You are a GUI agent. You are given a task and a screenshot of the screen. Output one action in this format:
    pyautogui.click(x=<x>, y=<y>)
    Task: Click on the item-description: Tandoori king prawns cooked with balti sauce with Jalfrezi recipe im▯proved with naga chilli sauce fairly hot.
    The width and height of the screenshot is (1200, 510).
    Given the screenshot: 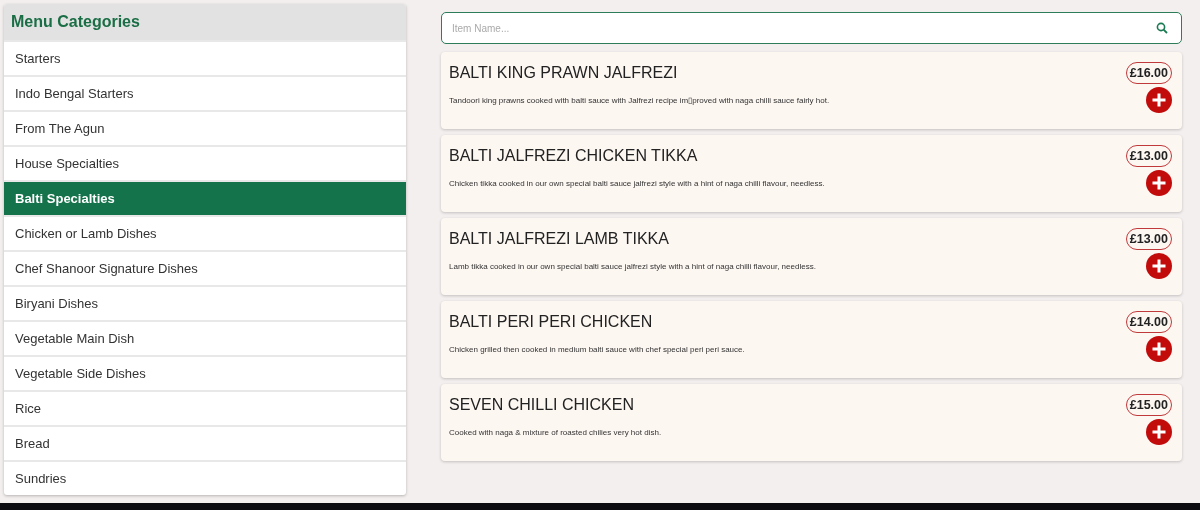 What is the action you would take?
    pyautogui.click(x=639, y=100)
    